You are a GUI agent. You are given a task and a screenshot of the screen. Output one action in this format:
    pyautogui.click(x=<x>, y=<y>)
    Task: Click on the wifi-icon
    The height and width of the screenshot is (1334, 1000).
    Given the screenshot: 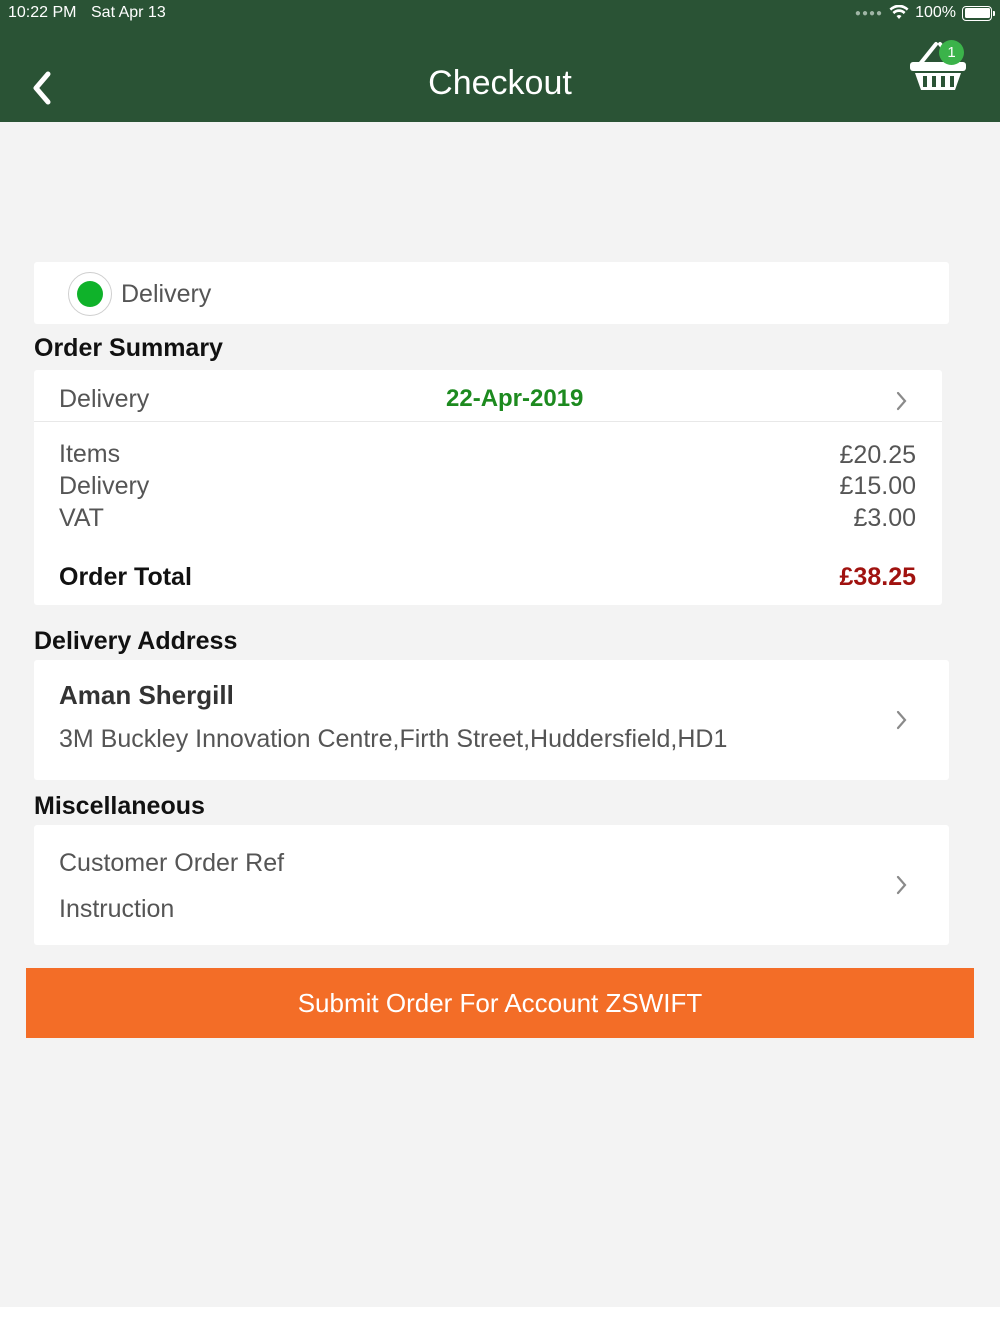 What is the action you would take?
    pyautogui.click(x=899, y=12)
    